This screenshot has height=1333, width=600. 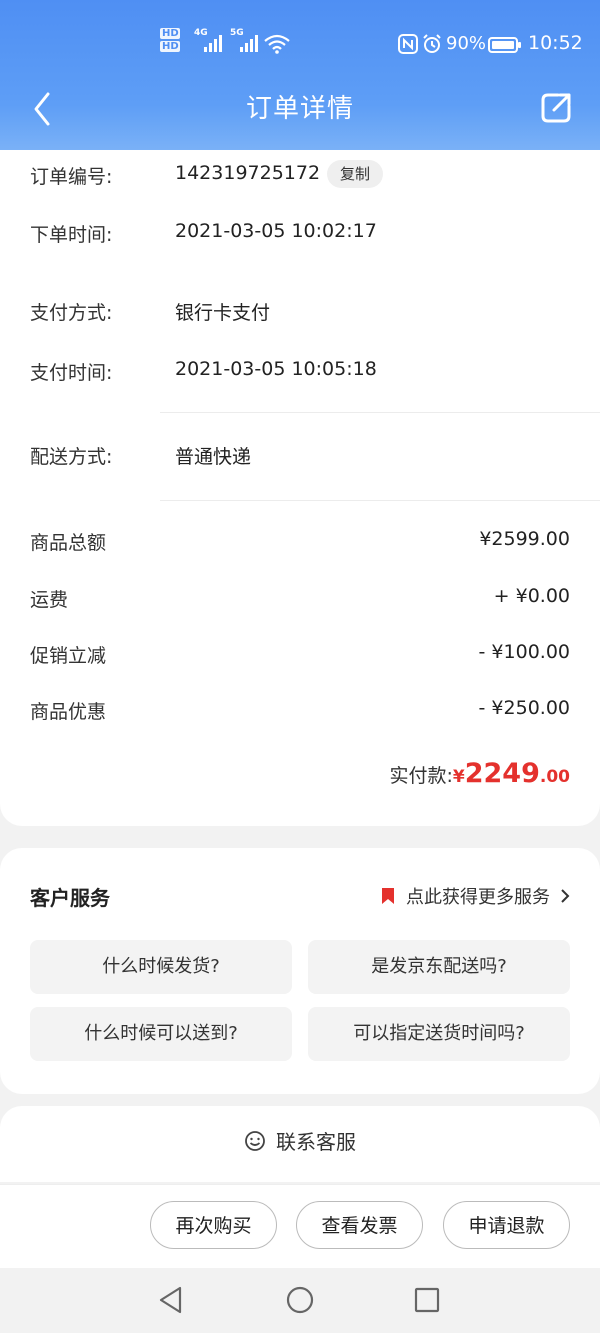 What do you see at coordinates (359, 1225) in the screenshot?
I see `view-invoice-button: 查看发票` at bounding box center [359, 1225].